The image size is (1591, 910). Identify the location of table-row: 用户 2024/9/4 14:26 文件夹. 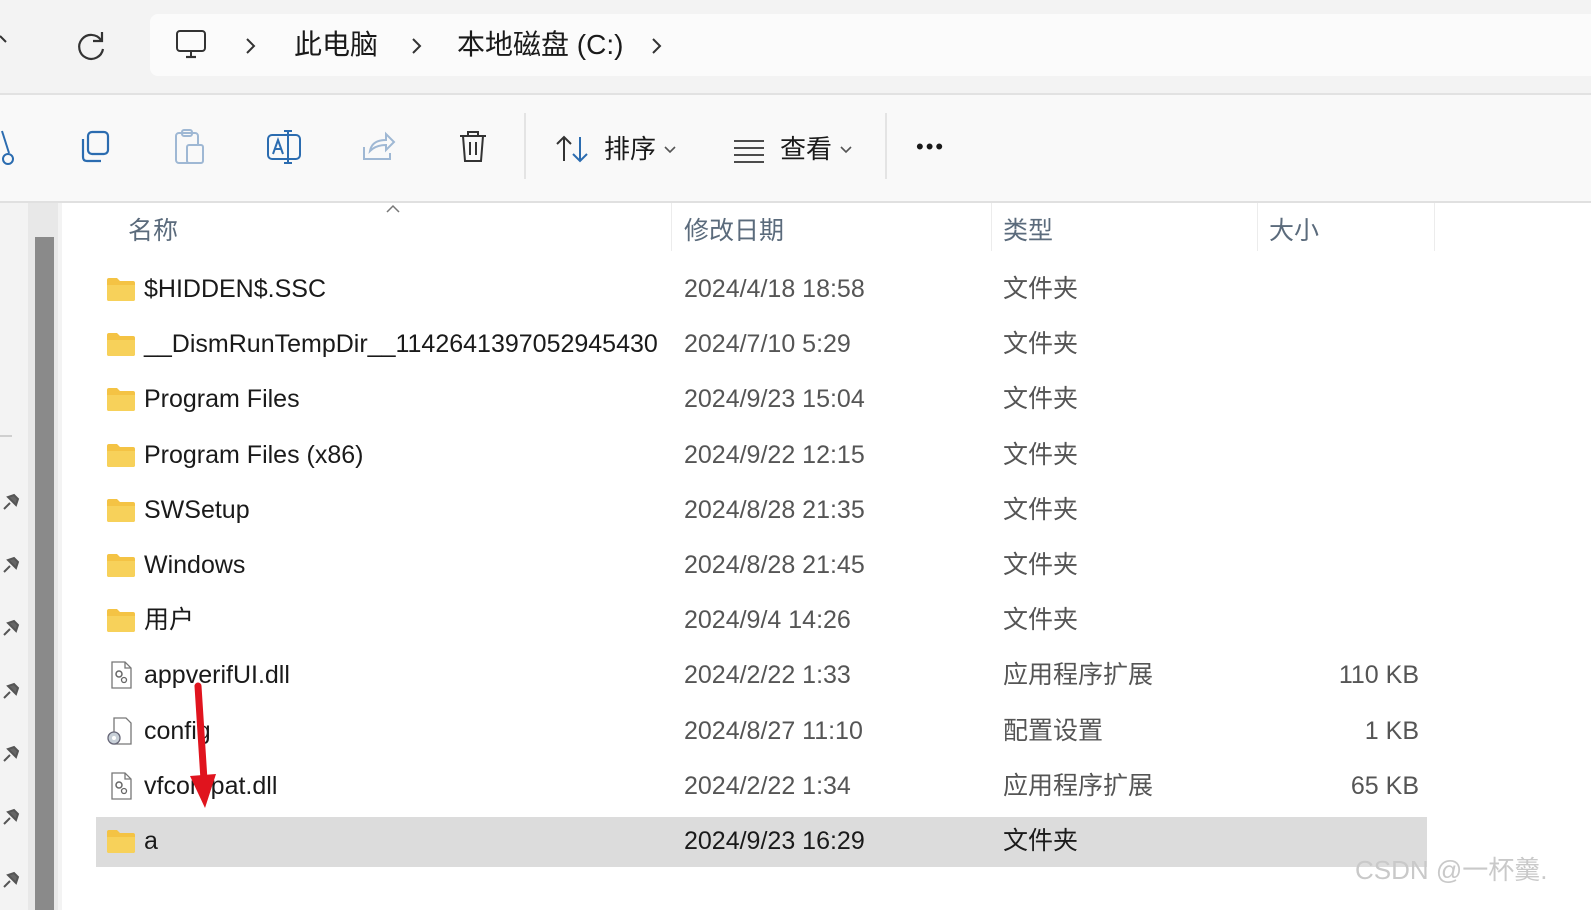
(761, 621).